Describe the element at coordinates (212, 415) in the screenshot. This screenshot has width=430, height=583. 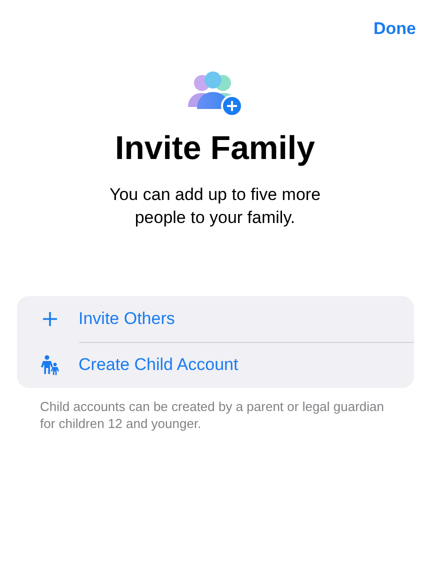
I see `footnote-text: Child accounts can be created by a parent or legal guardian for children 12 and younger.` at that location.